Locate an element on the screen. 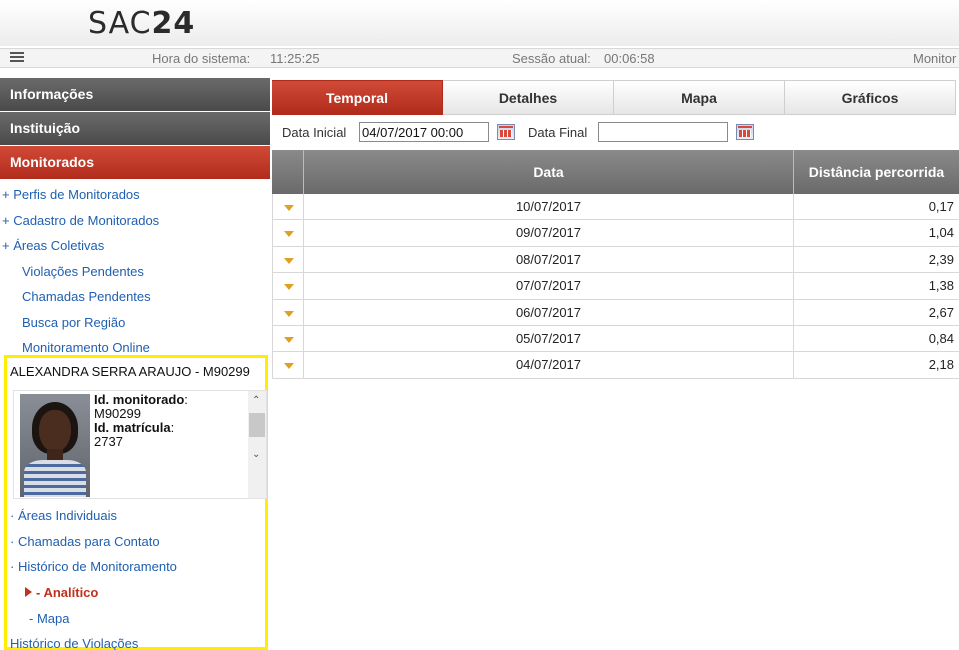 The width and height of the screenshot is (959, 650). id-monitorado-value: M90299 is located at coordinates (117, 413).